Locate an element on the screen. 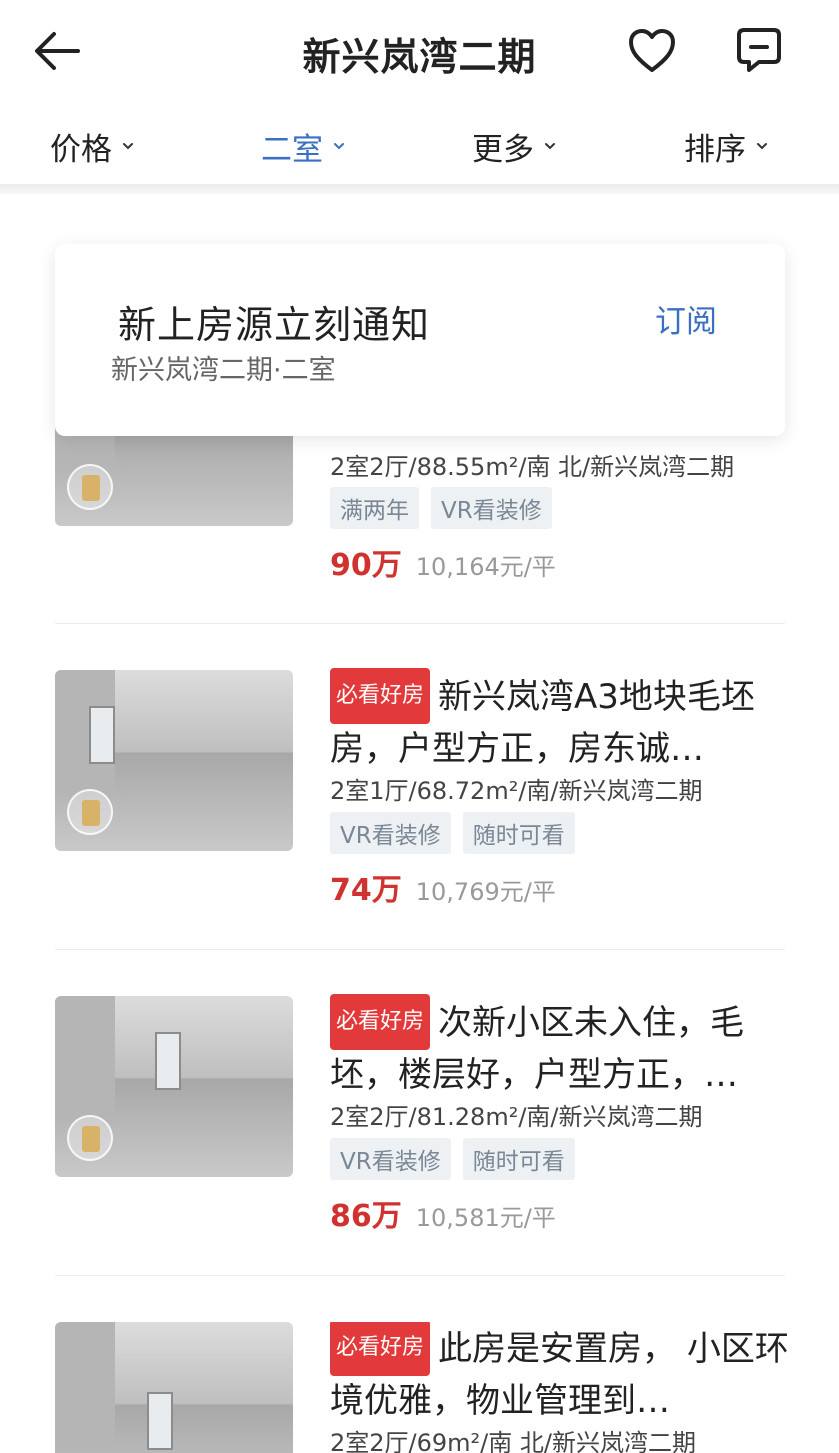 The height and width of the screenshot is (1453, 839). filter-bar: 价格 二室 更多 排序 is located at coordinates (419, 145).